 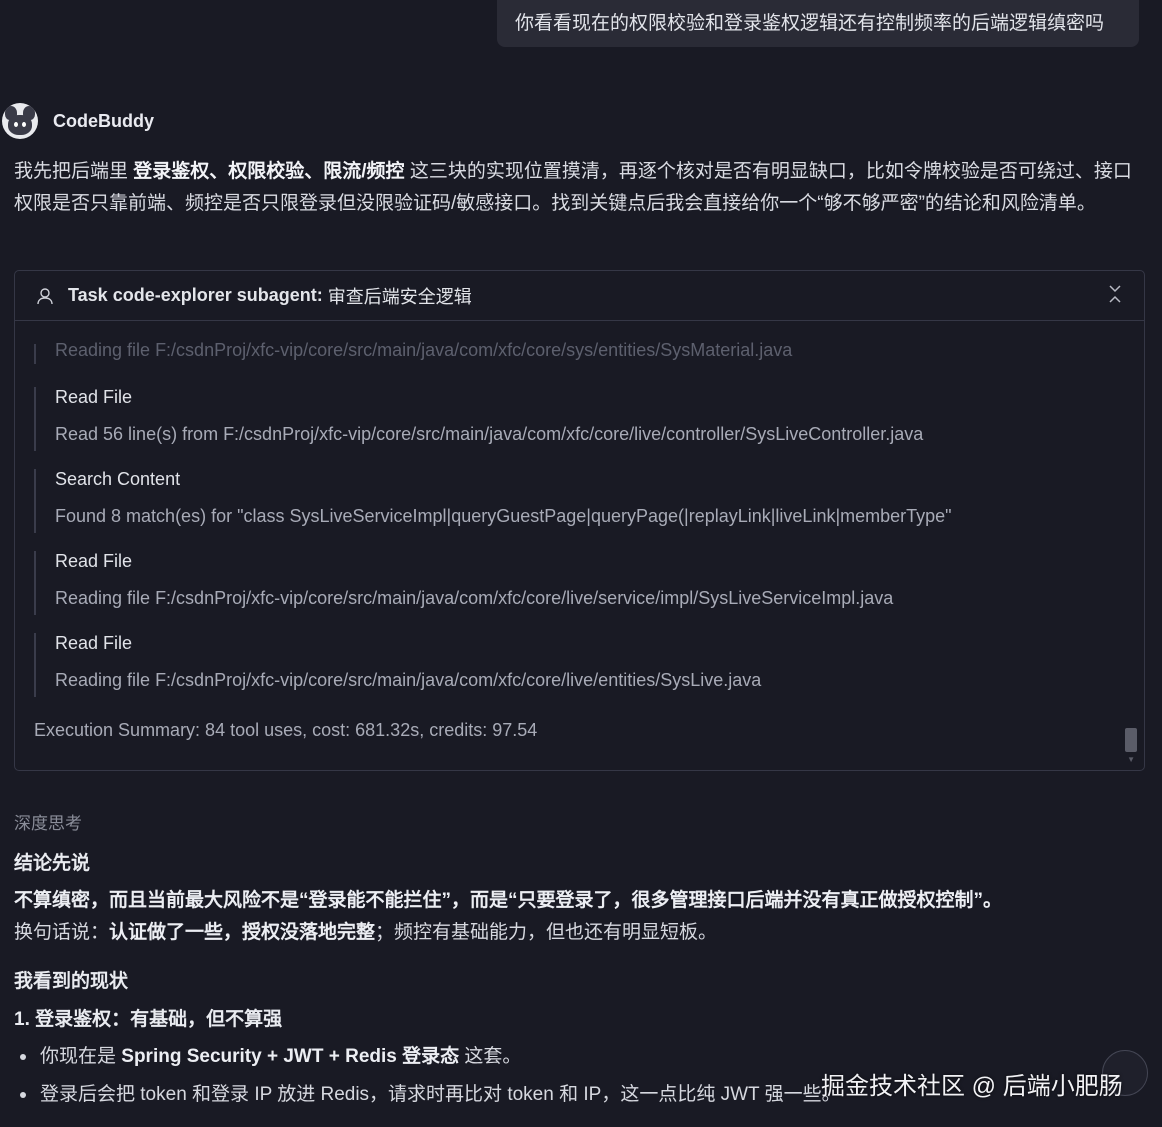 What do you see at coordinates (1131, 759) in the screenshot?
I see `scroll-bottom-icon: ▼` at bounding box center [1131, 759].